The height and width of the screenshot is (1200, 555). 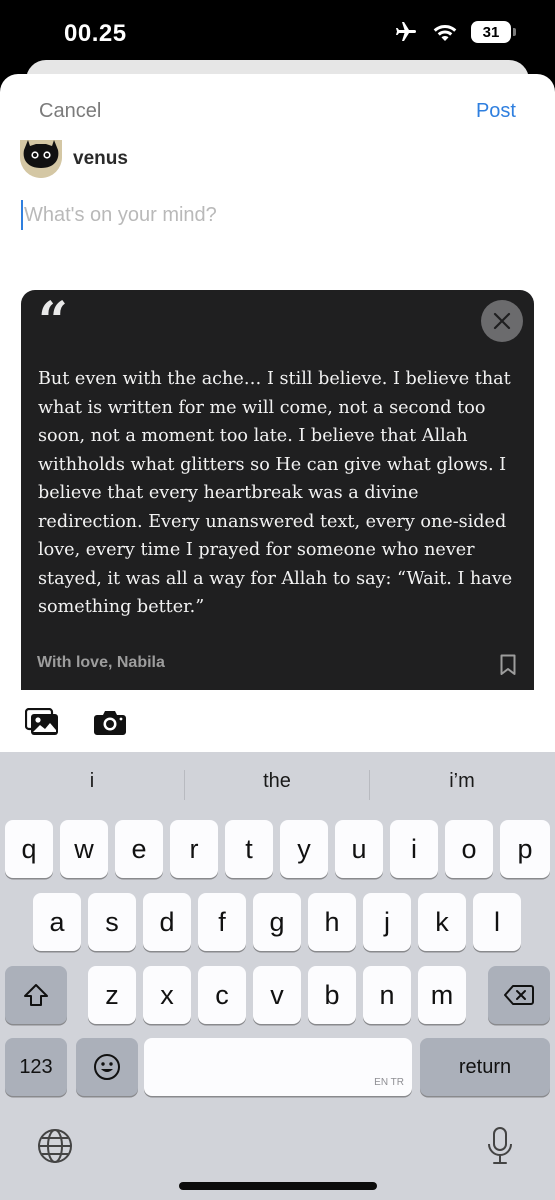 What do you see at coordinates (53, 321) in the screenshot?
I see `quote-icon: “` at bounding box center [53, 321].